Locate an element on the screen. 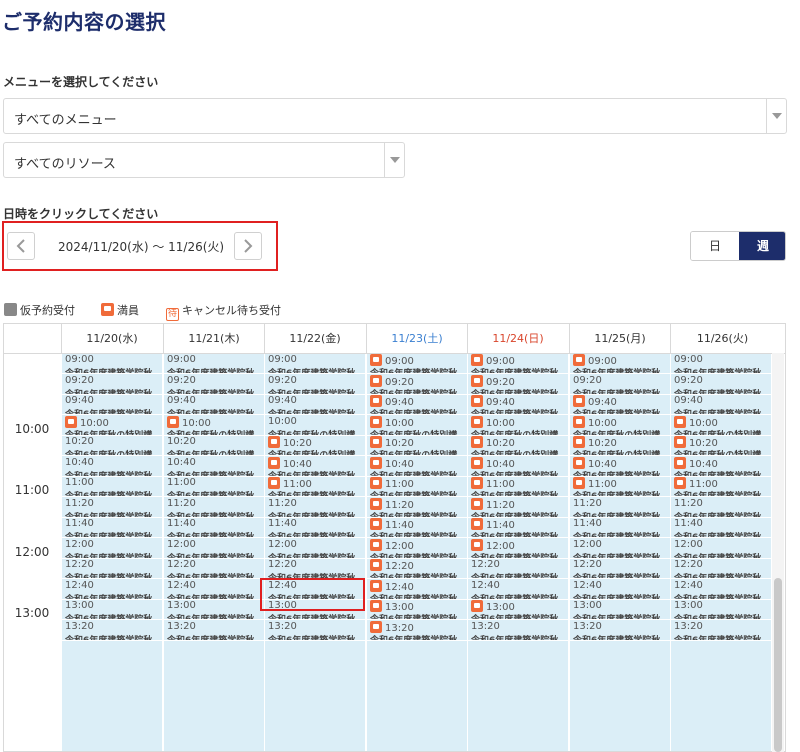  scrollbar-thumb is located at coordinates (778, 665).